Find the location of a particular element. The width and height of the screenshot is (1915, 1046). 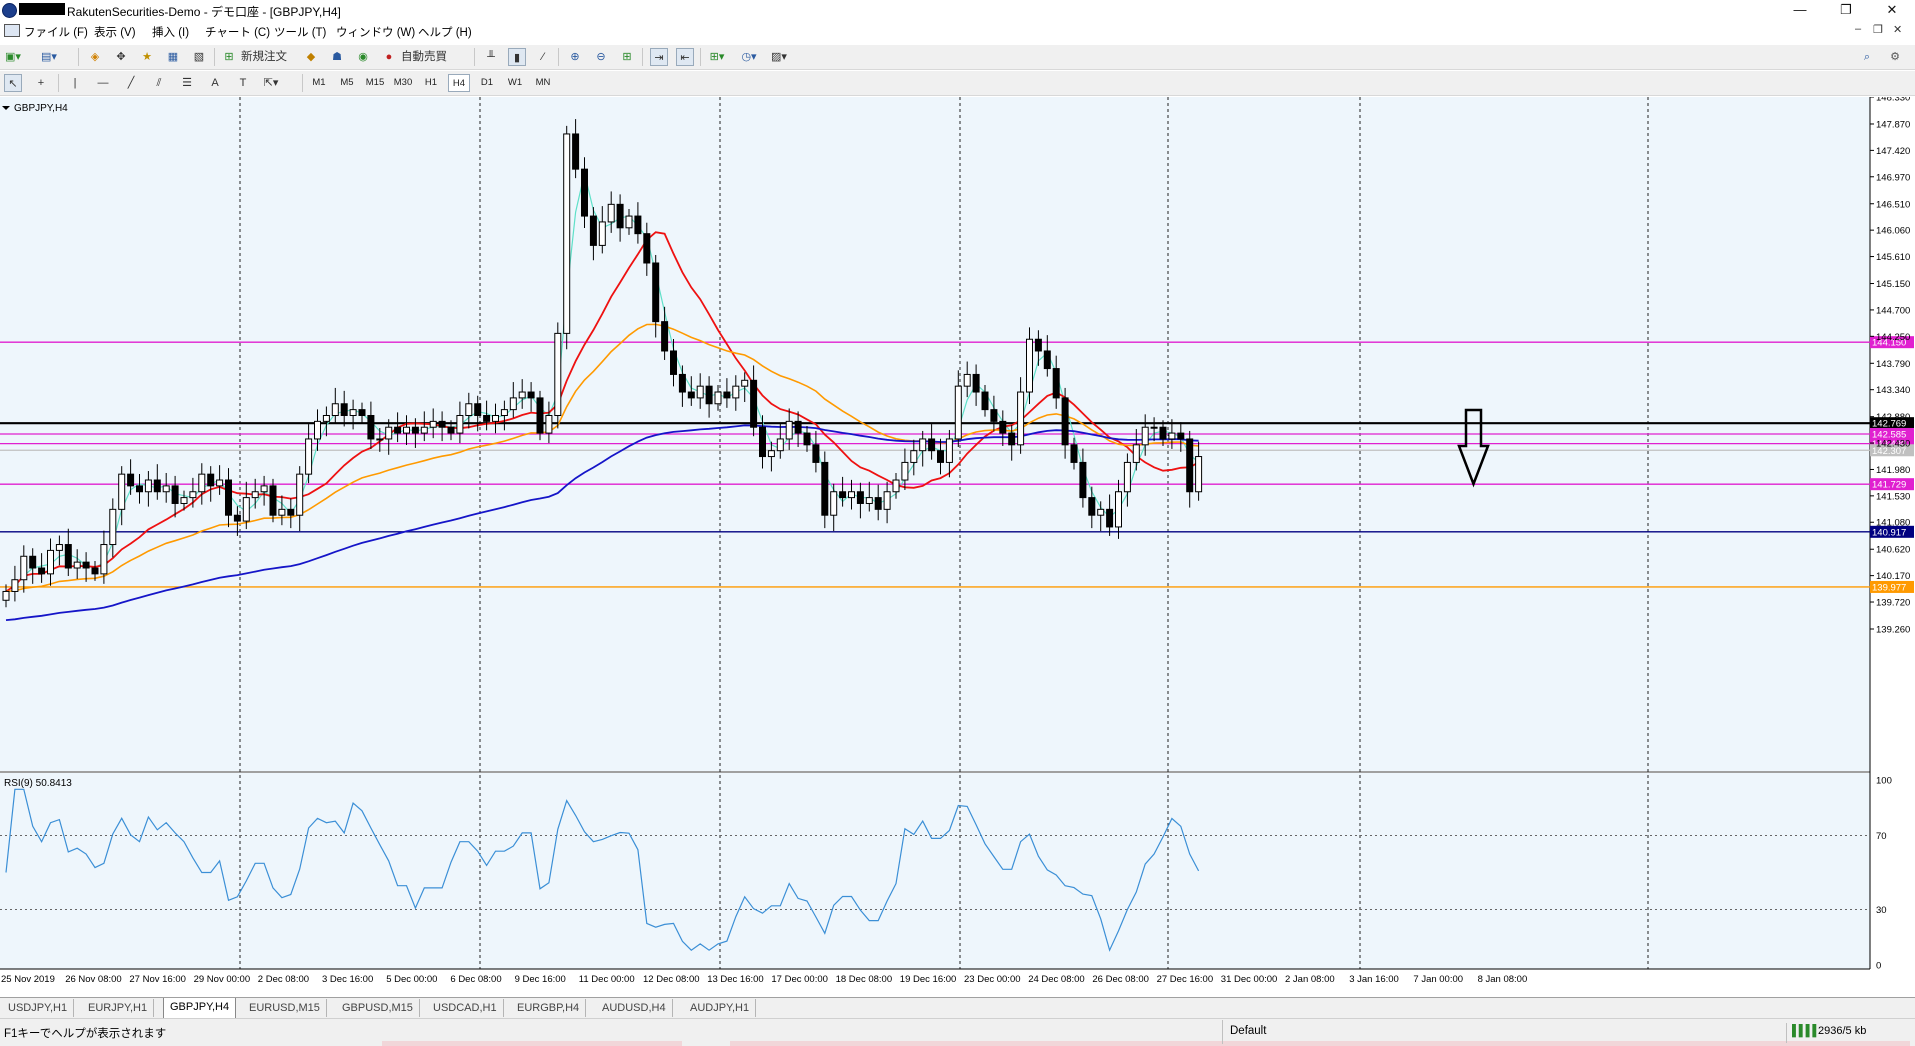

market-watch-icon: ◈ is located at coordinates (95, 57).